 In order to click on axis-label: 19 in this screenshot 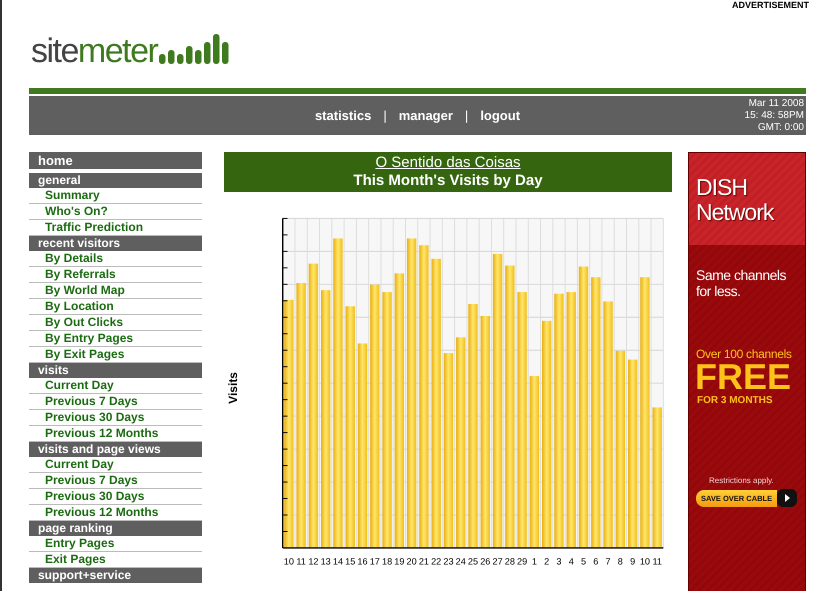, I will do `click(399, 561)`.